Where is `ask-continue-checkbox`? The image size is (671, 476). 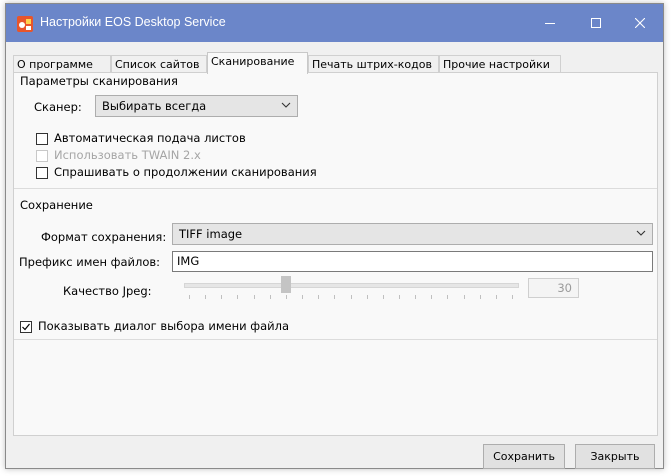 ask-continue-checkbox is located at coordinates (42, 173).